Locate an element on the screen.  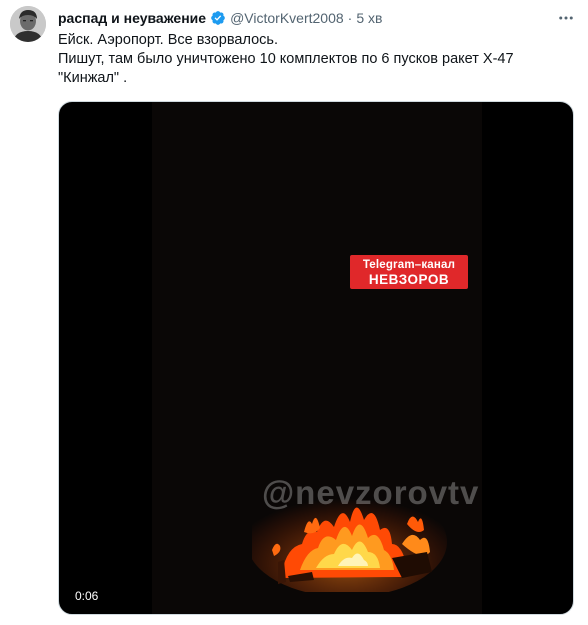
video-duration: 0:06 is located at coordinates (87, 596).